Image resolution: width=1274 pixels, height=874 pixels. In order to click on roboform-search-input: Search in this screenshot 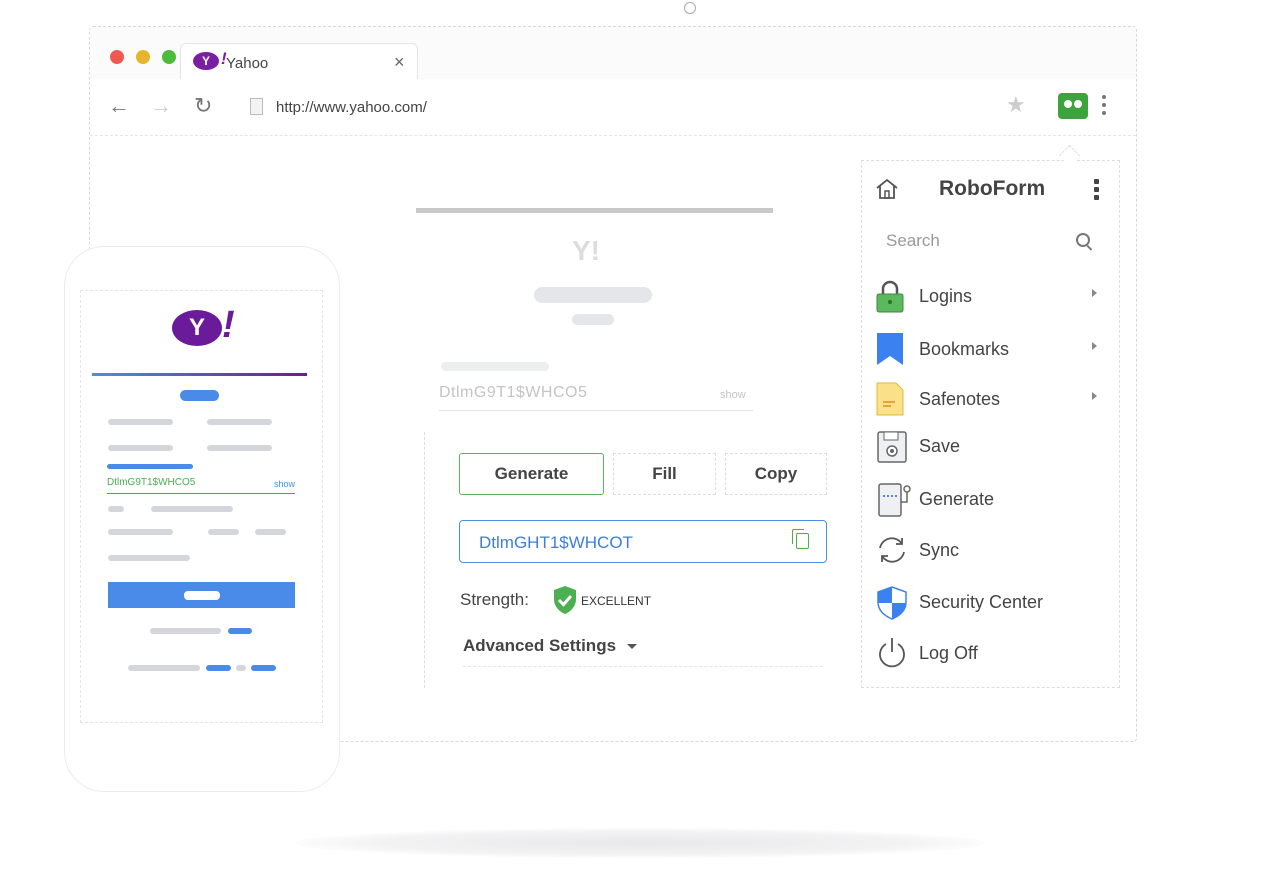, I will do `click(913, 241)`.